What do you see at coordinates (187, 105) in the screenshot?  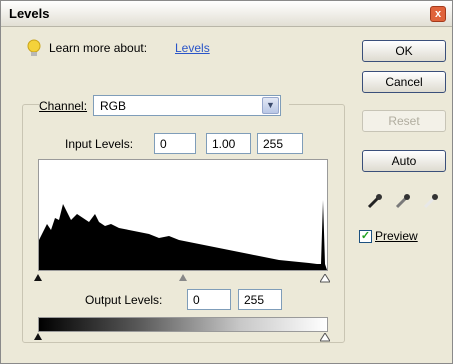 I see `channel-select: RGB ▼` at bounding box center [187, 105].